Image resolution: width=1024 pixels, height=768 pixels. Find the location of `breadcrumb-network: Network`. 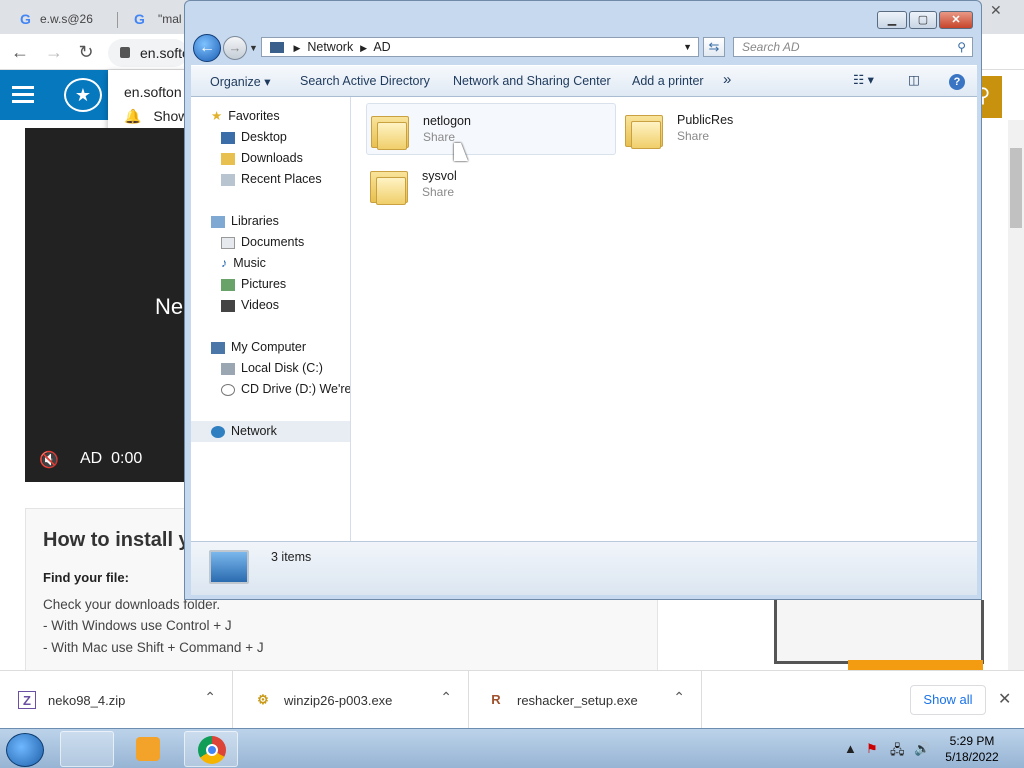

breadcrumb-network: Network is located at coordinates (330, 47).